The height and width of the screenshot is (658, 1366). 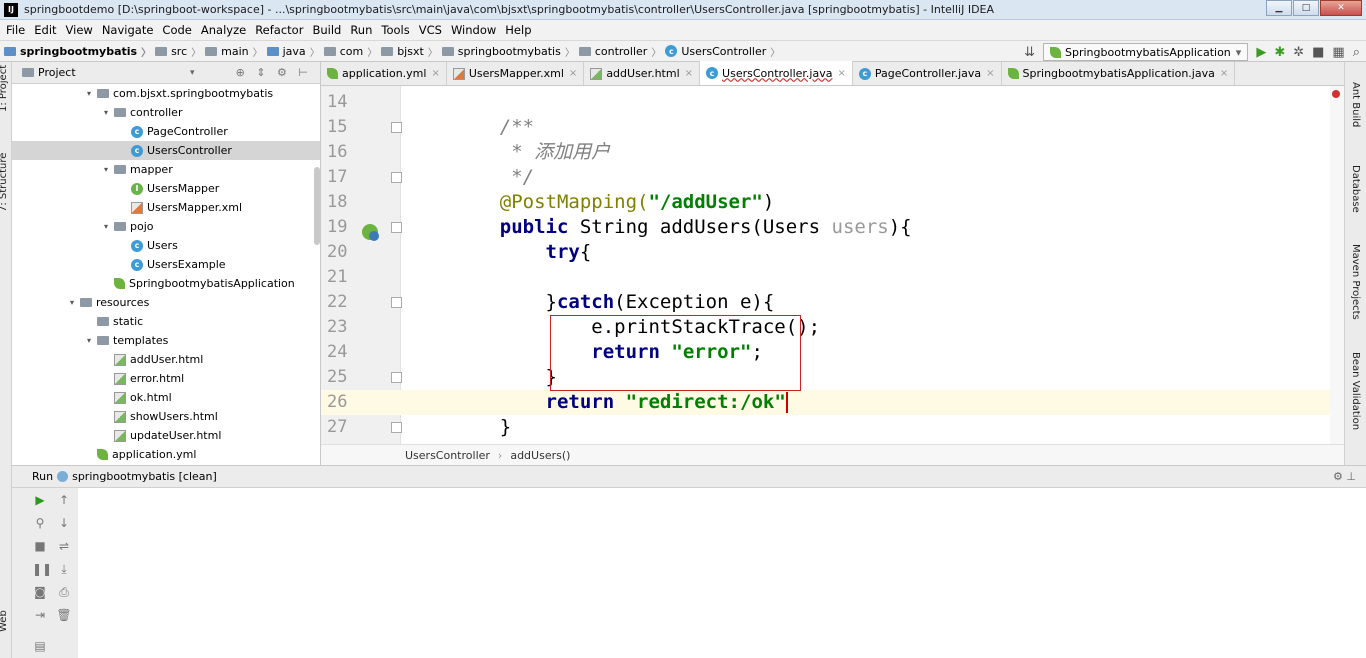 I want to click on scrollbar, so click(x=317, y=206).